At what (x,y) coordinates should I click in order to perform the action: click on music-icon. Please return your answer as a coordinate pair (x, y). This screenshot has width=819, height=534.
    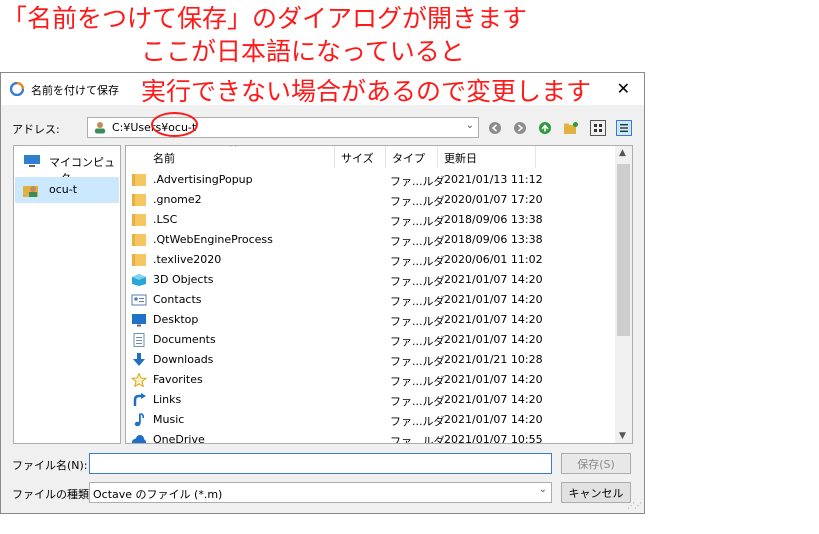
    Looking at the image, I should click on (139, 420).